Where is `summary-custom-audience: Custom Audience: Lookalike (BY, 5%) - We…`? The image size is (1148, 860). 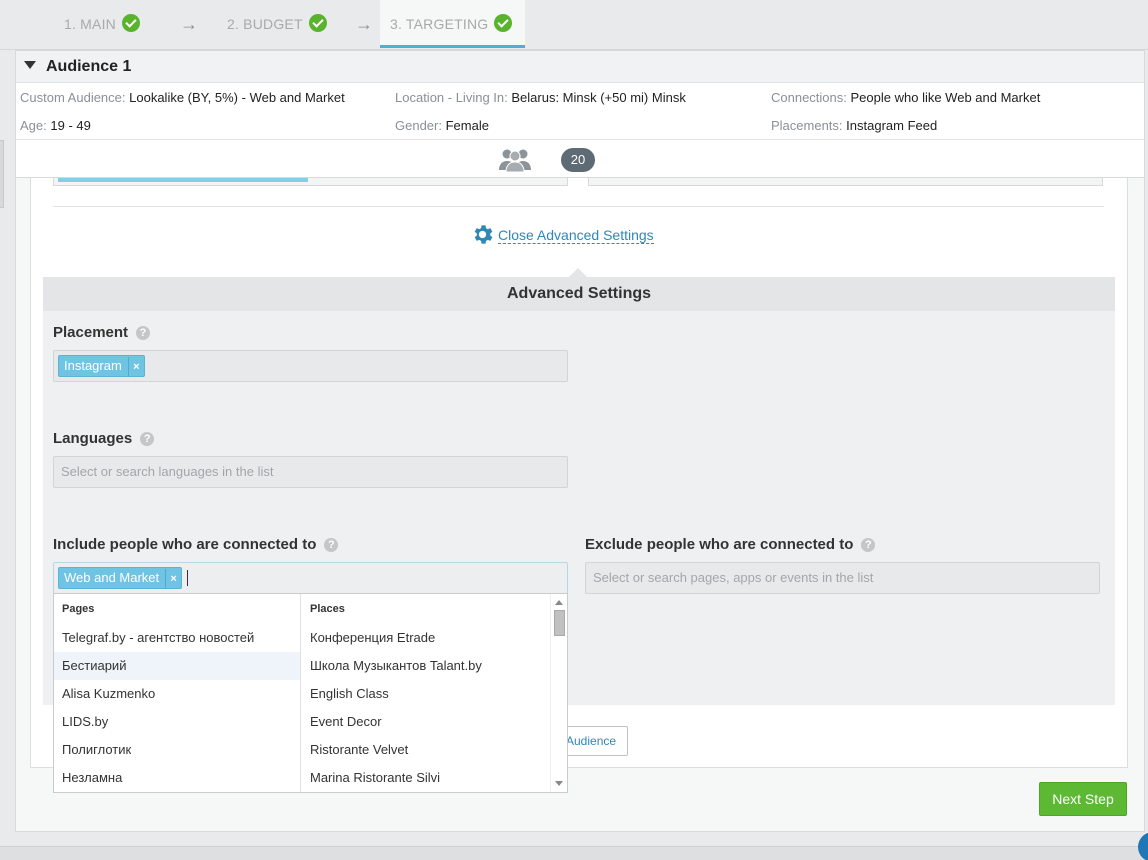 summary-custom-audience: Custom Audience: Lookalike (BY, 5%) - We… is located at coordinates (182, 97).